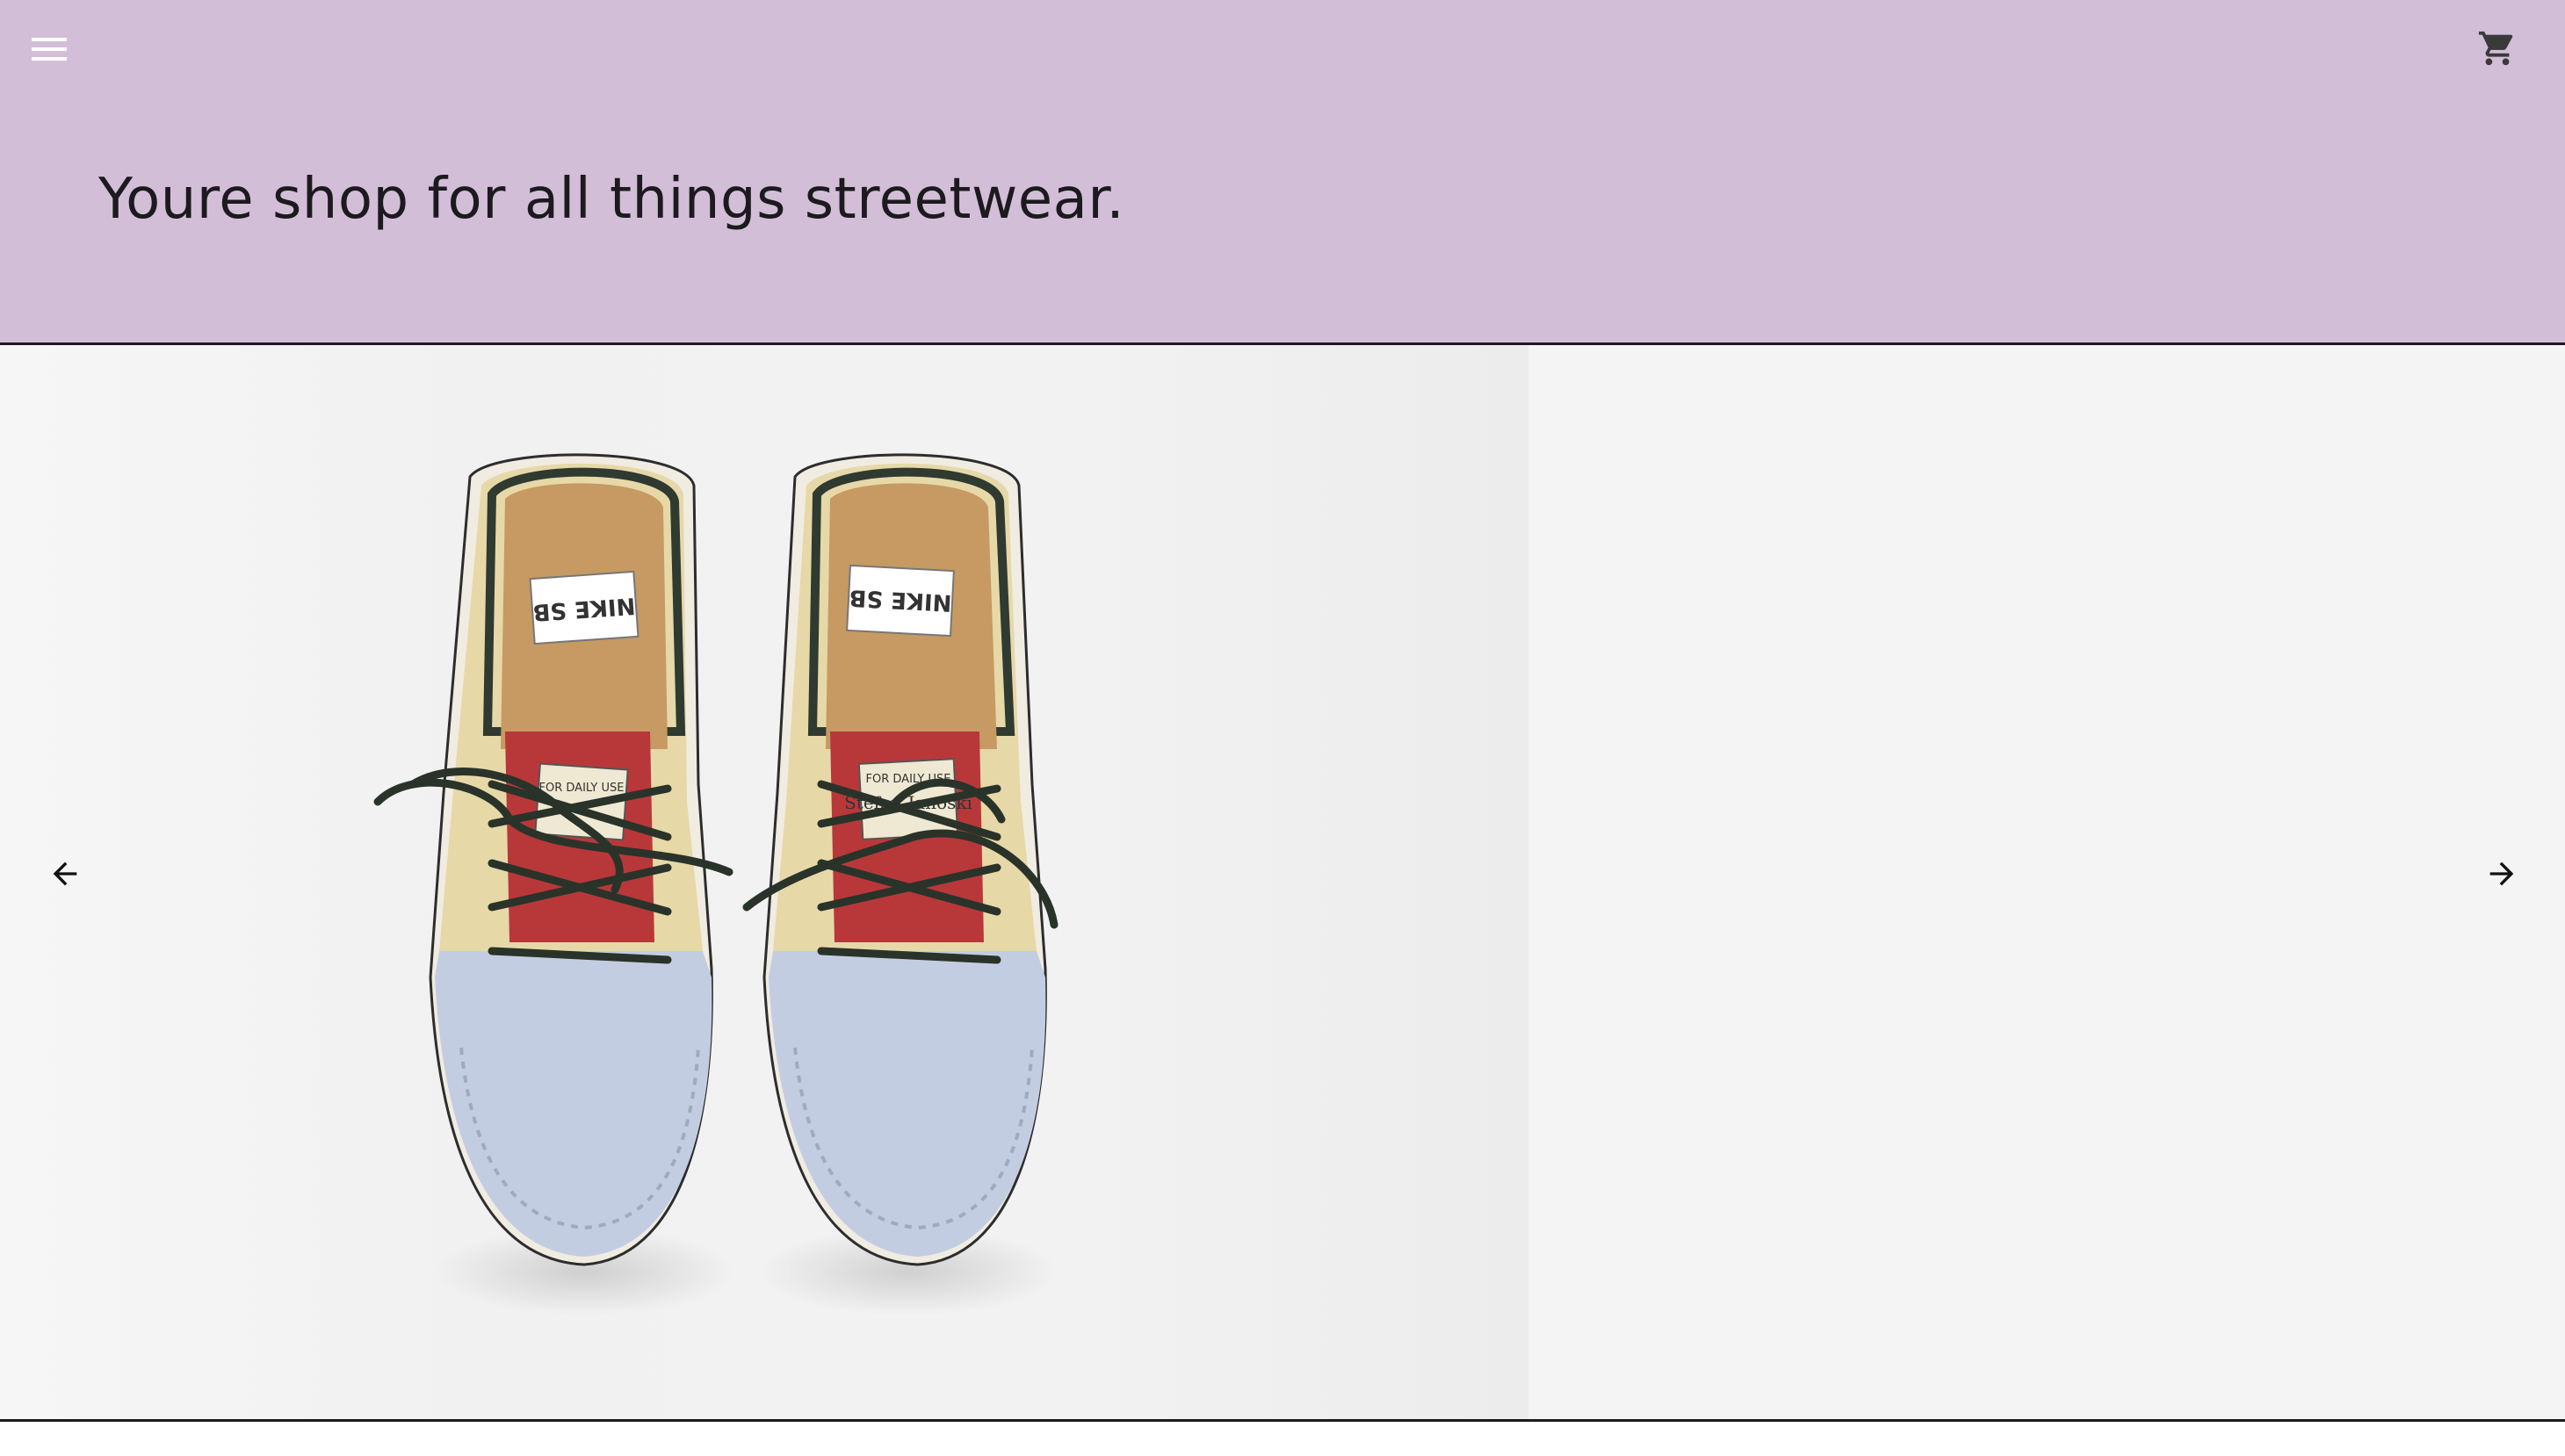 Image resolution: width=2565 pixels, height=1456 pixels. What do you see at coordinates (1282, 1420) in the screenshot?
I see `carousel-divider` at bounding box center [1282, 1420].